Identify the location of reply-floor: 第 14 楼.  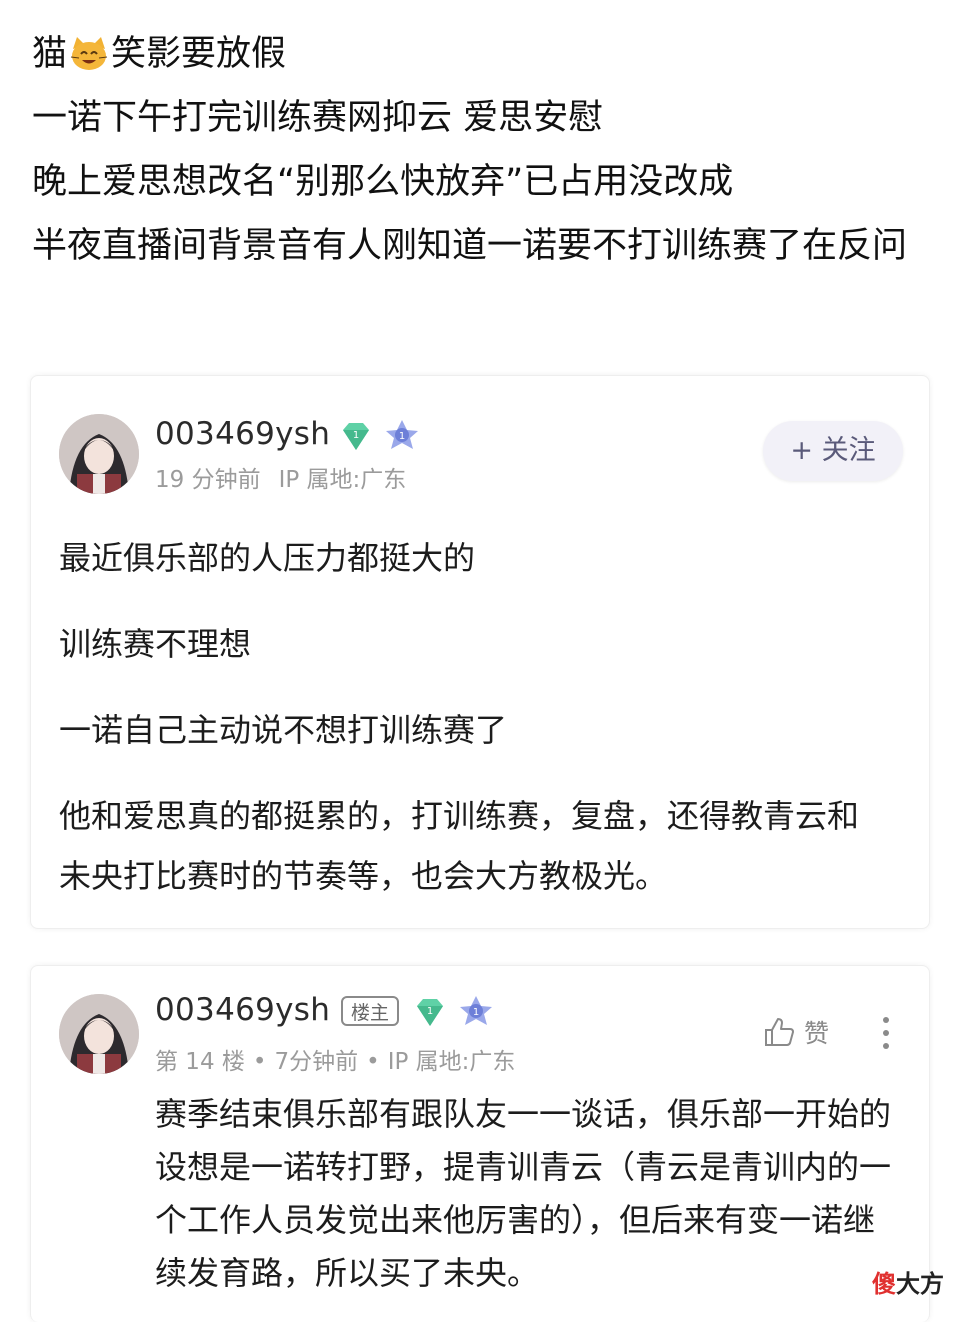
(200, 1062).